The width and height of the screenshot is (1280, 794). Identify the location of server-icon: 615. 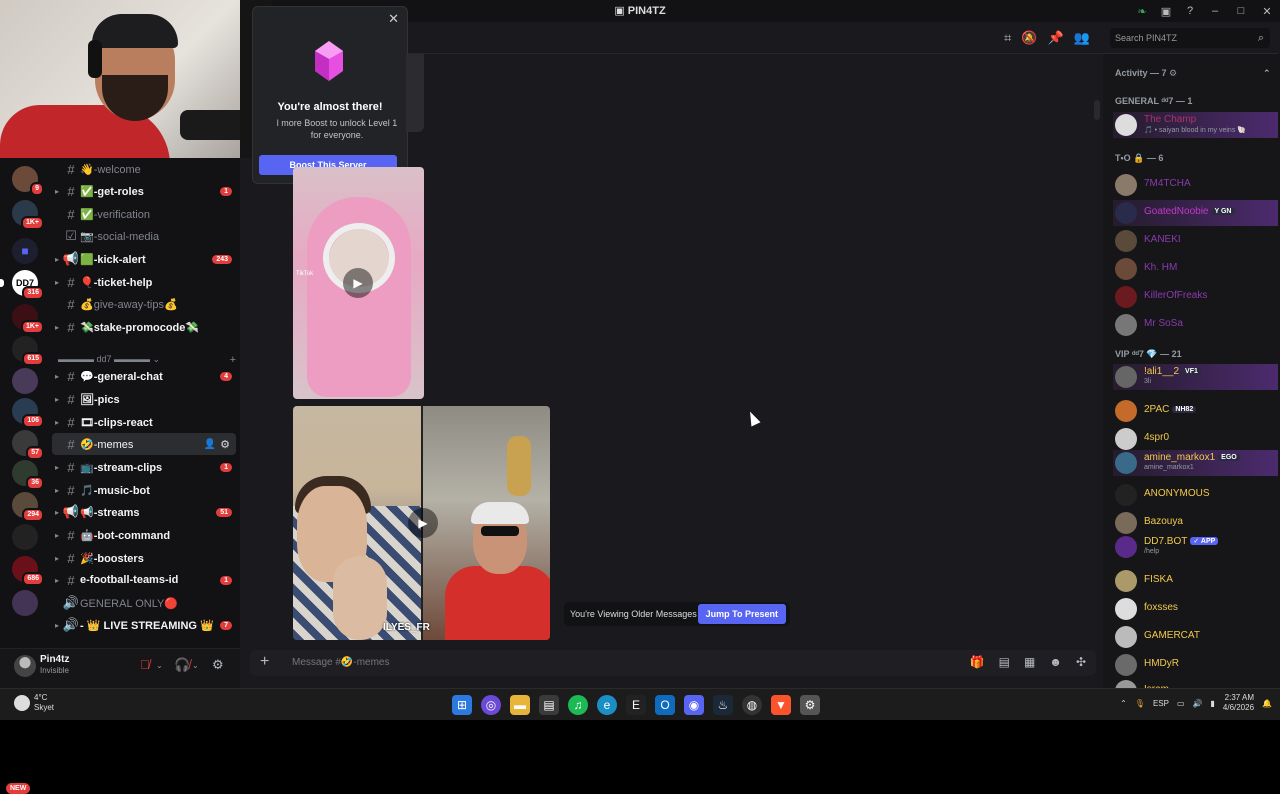
(28, 351).